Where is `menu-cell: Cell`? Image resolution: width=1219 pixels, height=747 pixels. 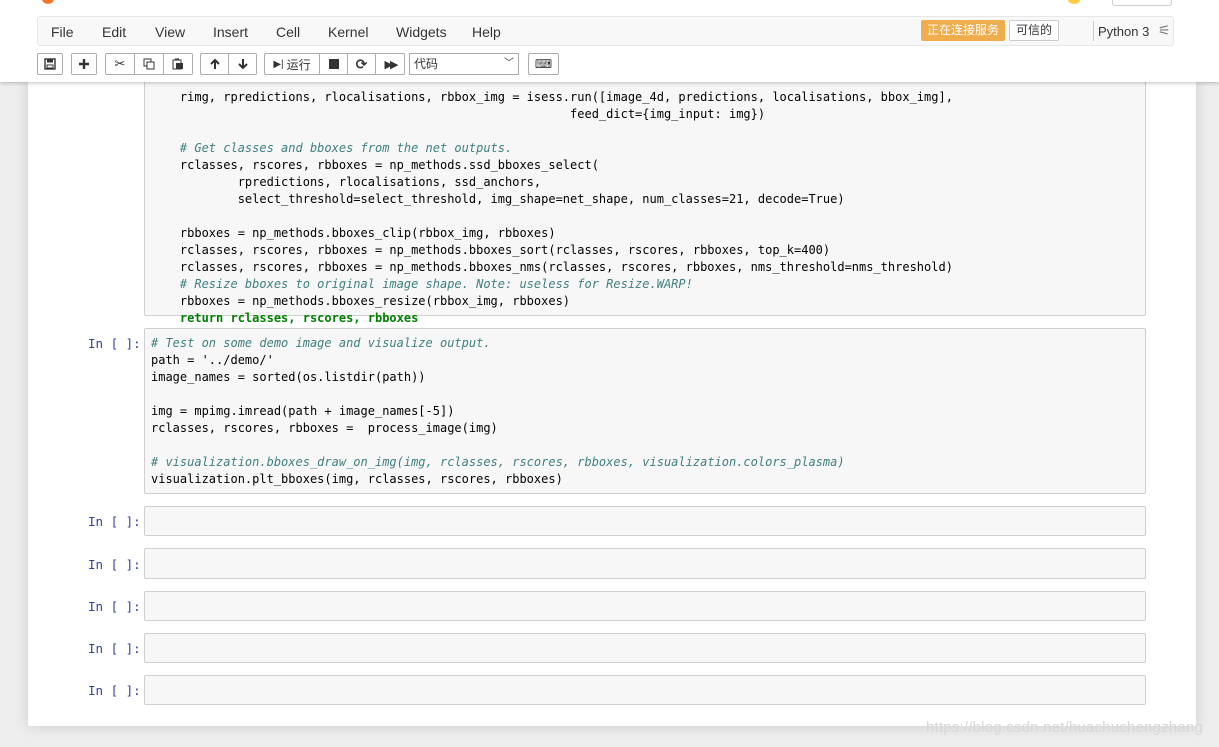 menu-cell: Cell is located at coordinates (288, 32).